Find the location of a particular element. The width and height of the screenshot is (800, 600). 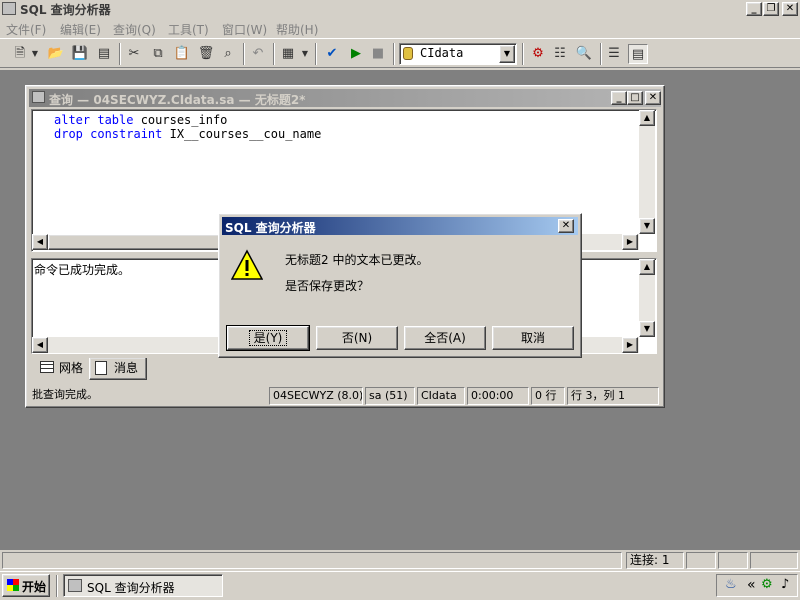

windows-logo-icon is located at coordinates (13, 585).